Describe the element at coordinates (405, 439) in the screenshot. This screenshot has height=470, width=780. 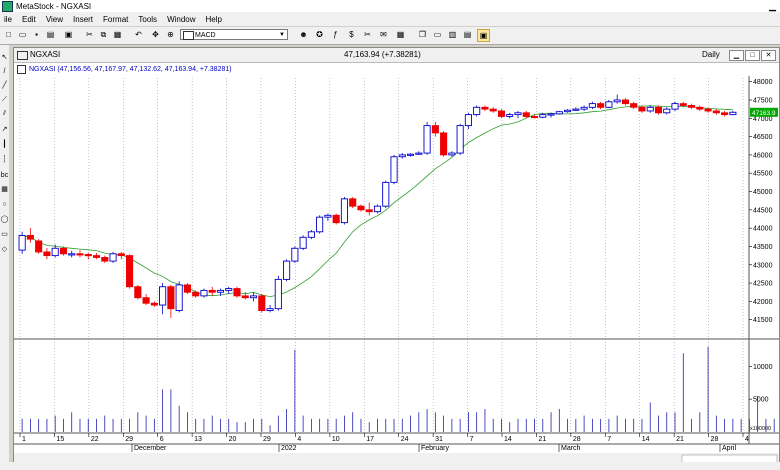
I see `time-axis-label: 24` at that location.